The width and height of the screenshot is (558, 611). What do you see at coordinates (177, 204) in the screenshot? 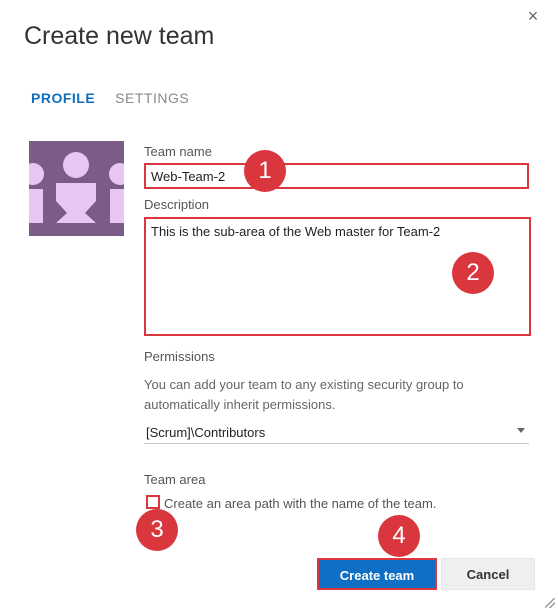
I see `description-label: Description` at bounding box center [177, 204].